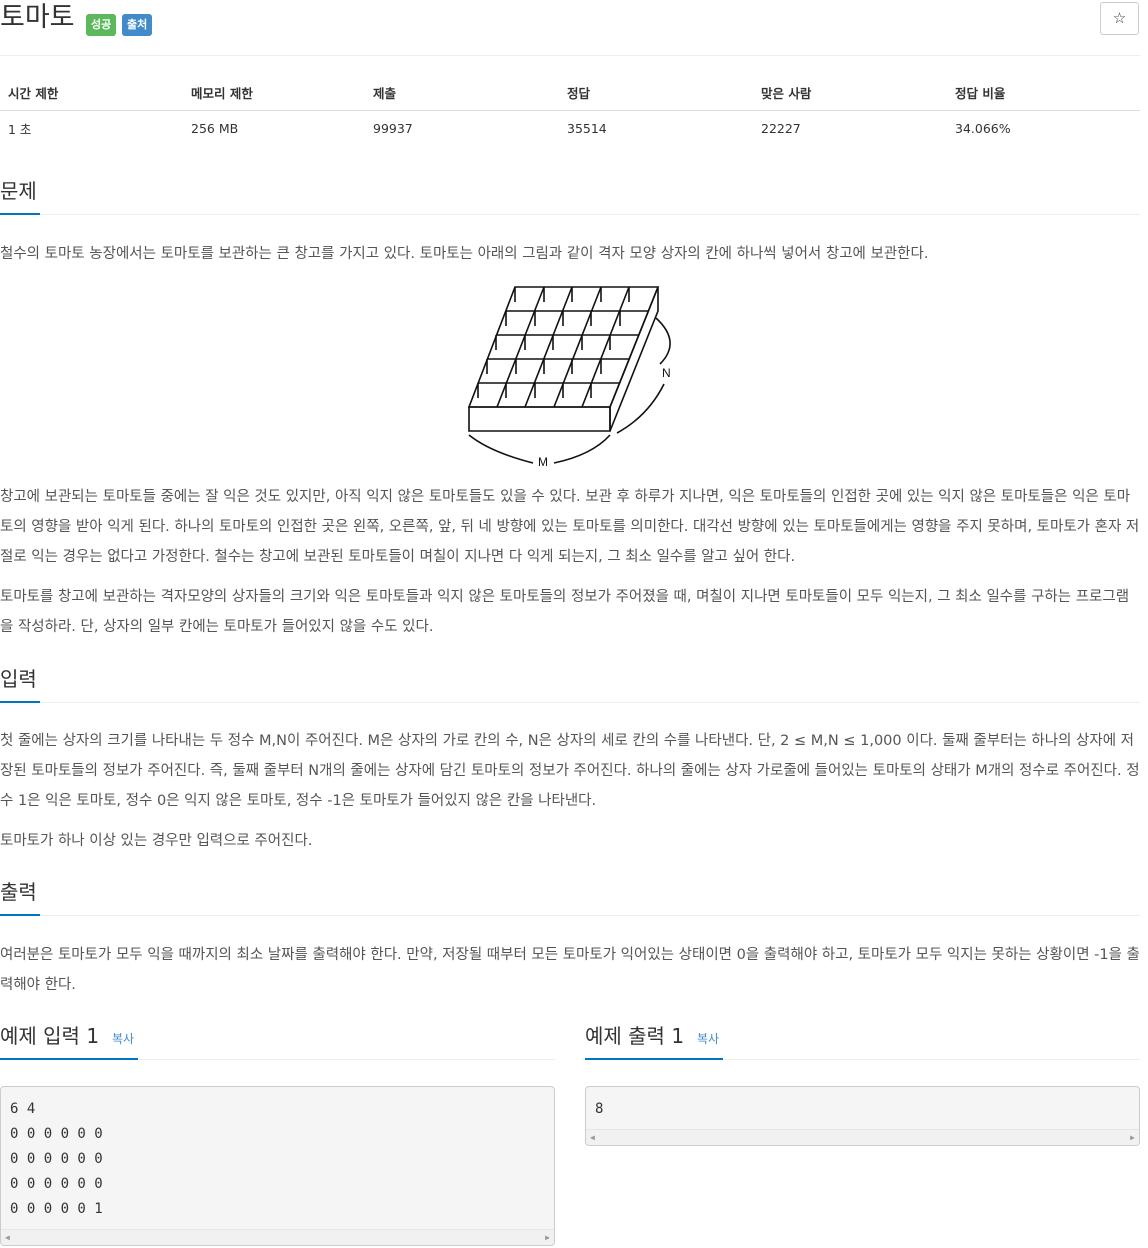  Describe the element at coordinates (1043, 93) in the screenshot. I see `header-accept-ratio: 정답 비율` at that location.